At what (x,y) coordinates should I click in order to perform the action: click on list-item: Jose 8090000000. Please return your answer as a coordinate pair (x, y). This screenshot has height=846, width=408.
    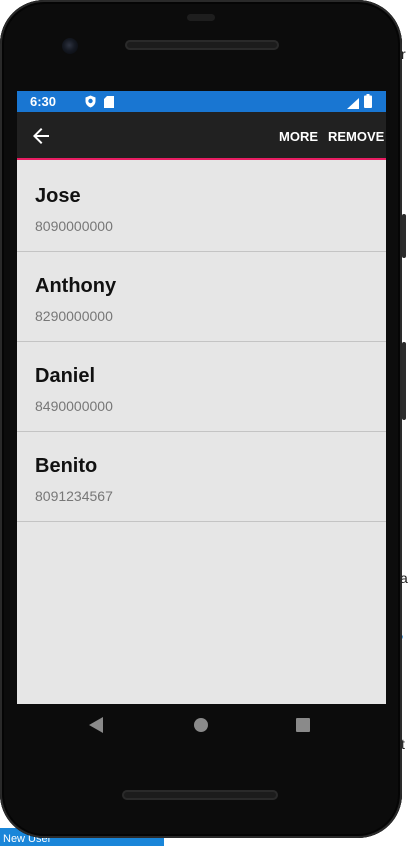
    Looking at the image, I should click on (201, 207).